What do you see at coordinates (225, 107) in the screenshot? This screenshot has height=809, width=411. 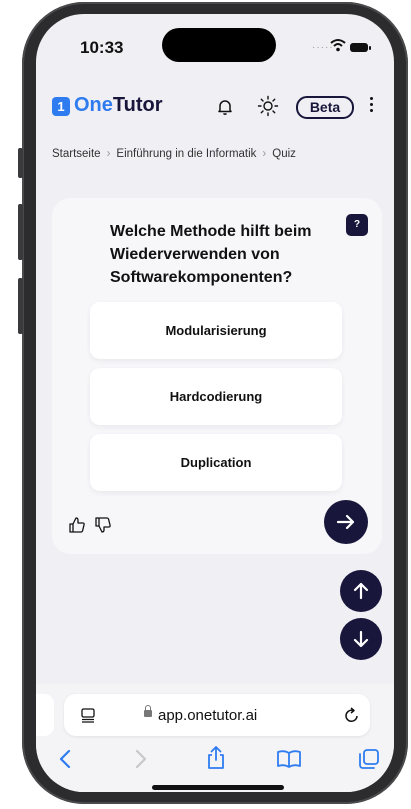 I see `bell-icon` at bounding box center [225, 107].